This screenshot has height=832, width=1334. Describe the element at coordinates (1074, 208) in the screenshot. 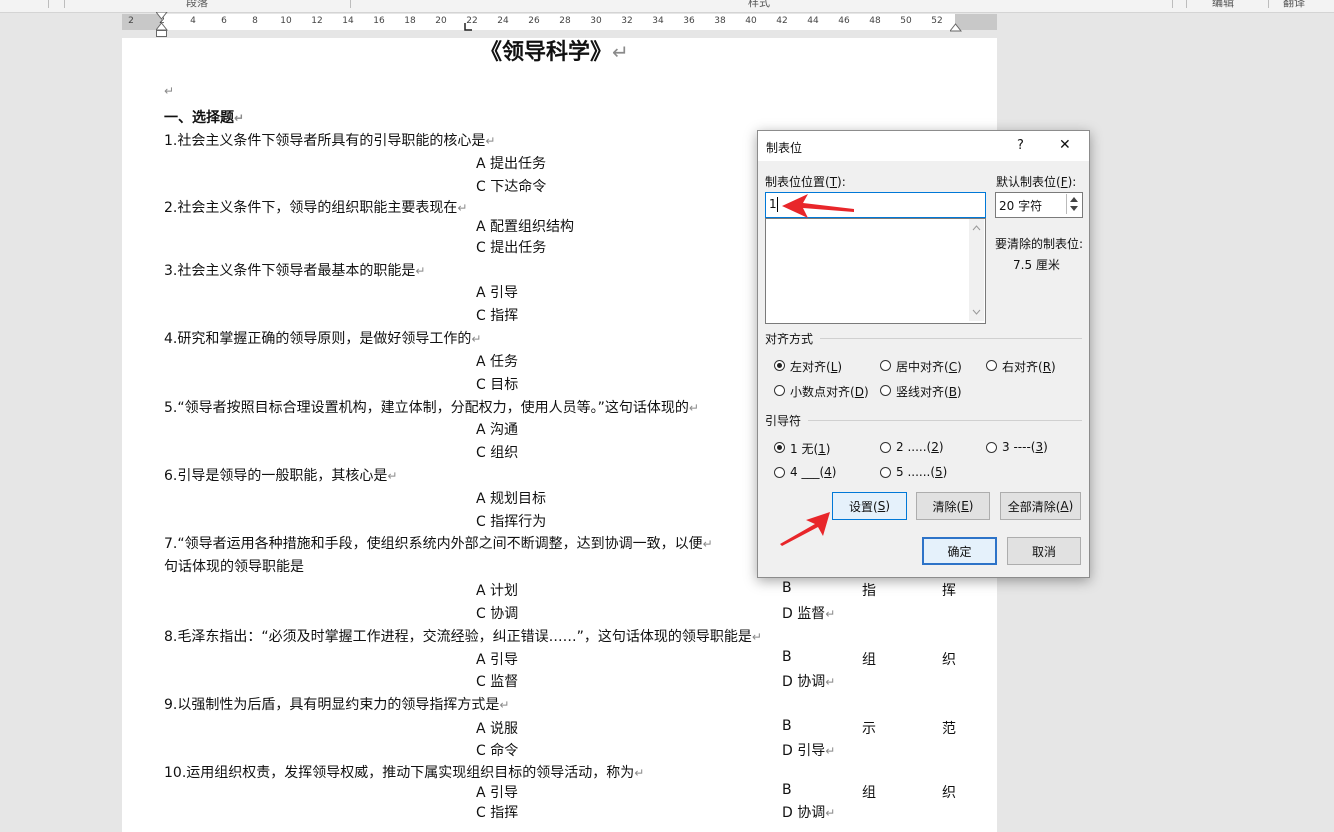

I see `spin-down-icon` at that location.